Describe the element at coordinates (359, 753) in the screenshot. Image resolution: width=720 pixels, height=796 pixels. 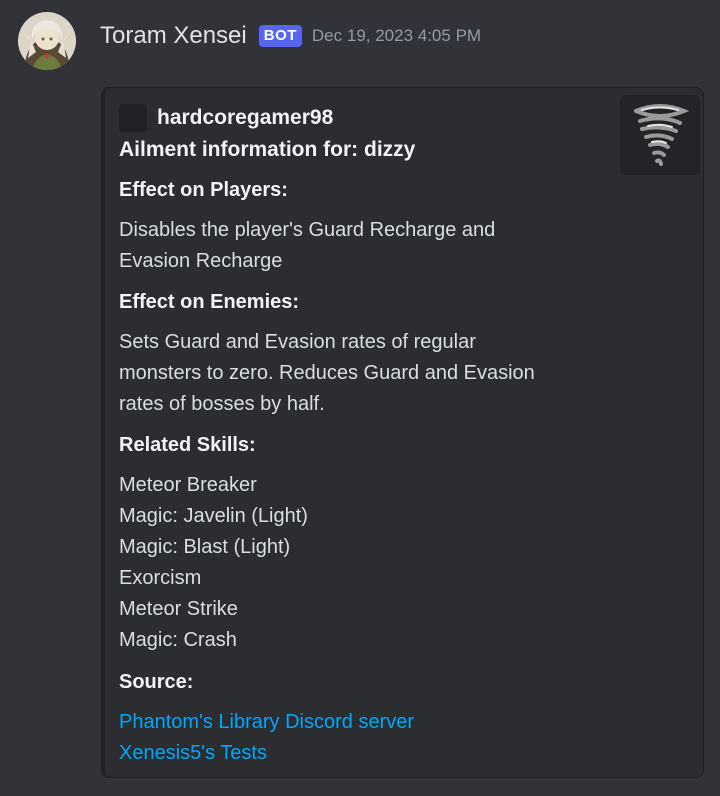
I see `source-link-tests: Xenesis5's Tests` at that location.